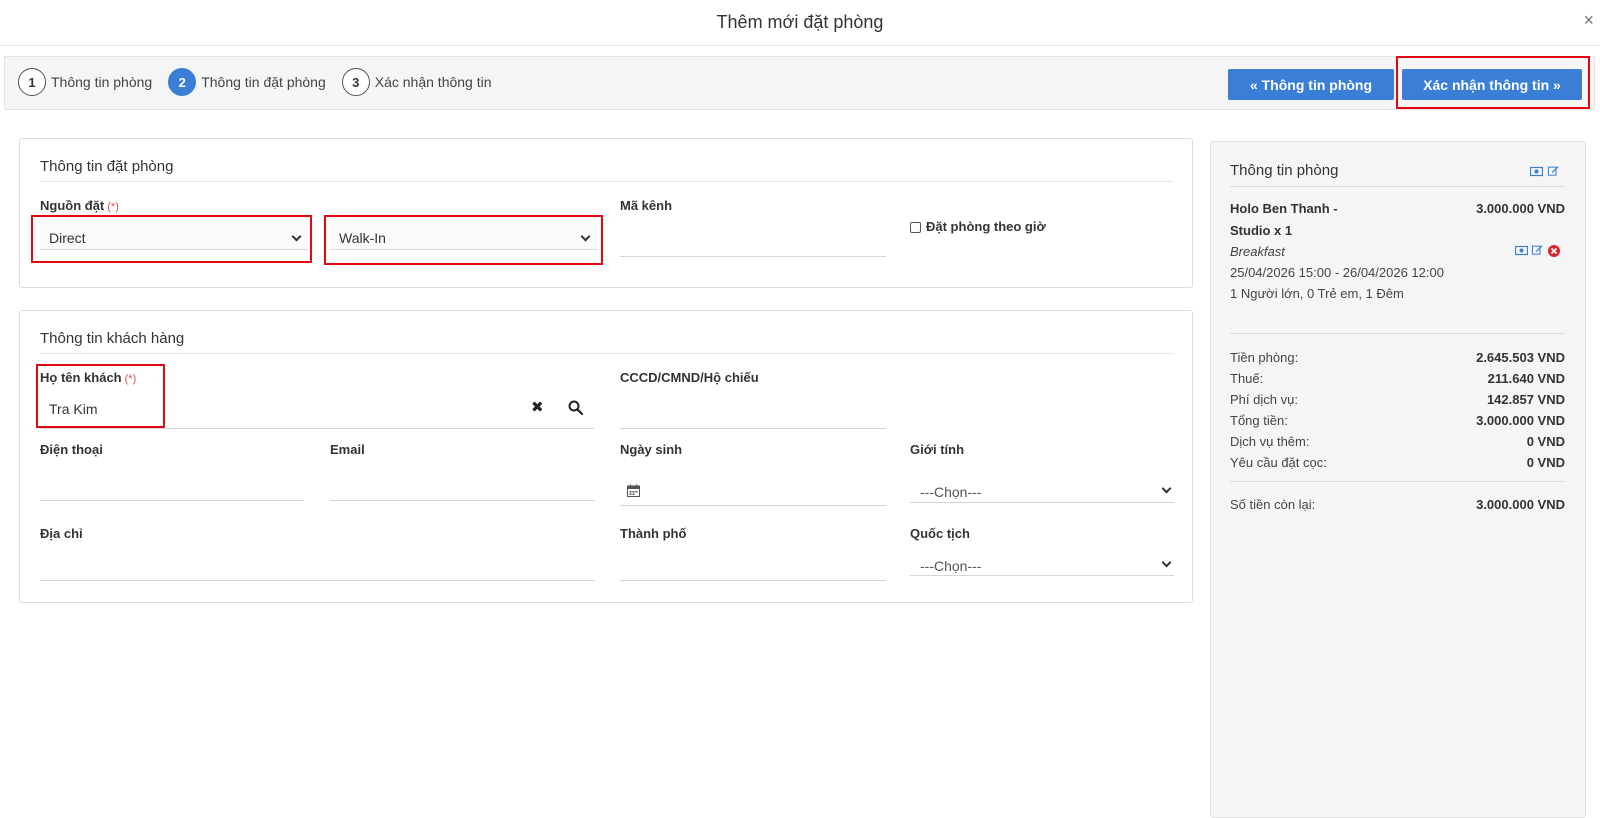 The width and height of the screenshot is (1600, 818). What do you see at coordinates (433, 82) in the screenshot?
I see `step-label: Xác nhận thông tin` at bounding box center [433, 82].